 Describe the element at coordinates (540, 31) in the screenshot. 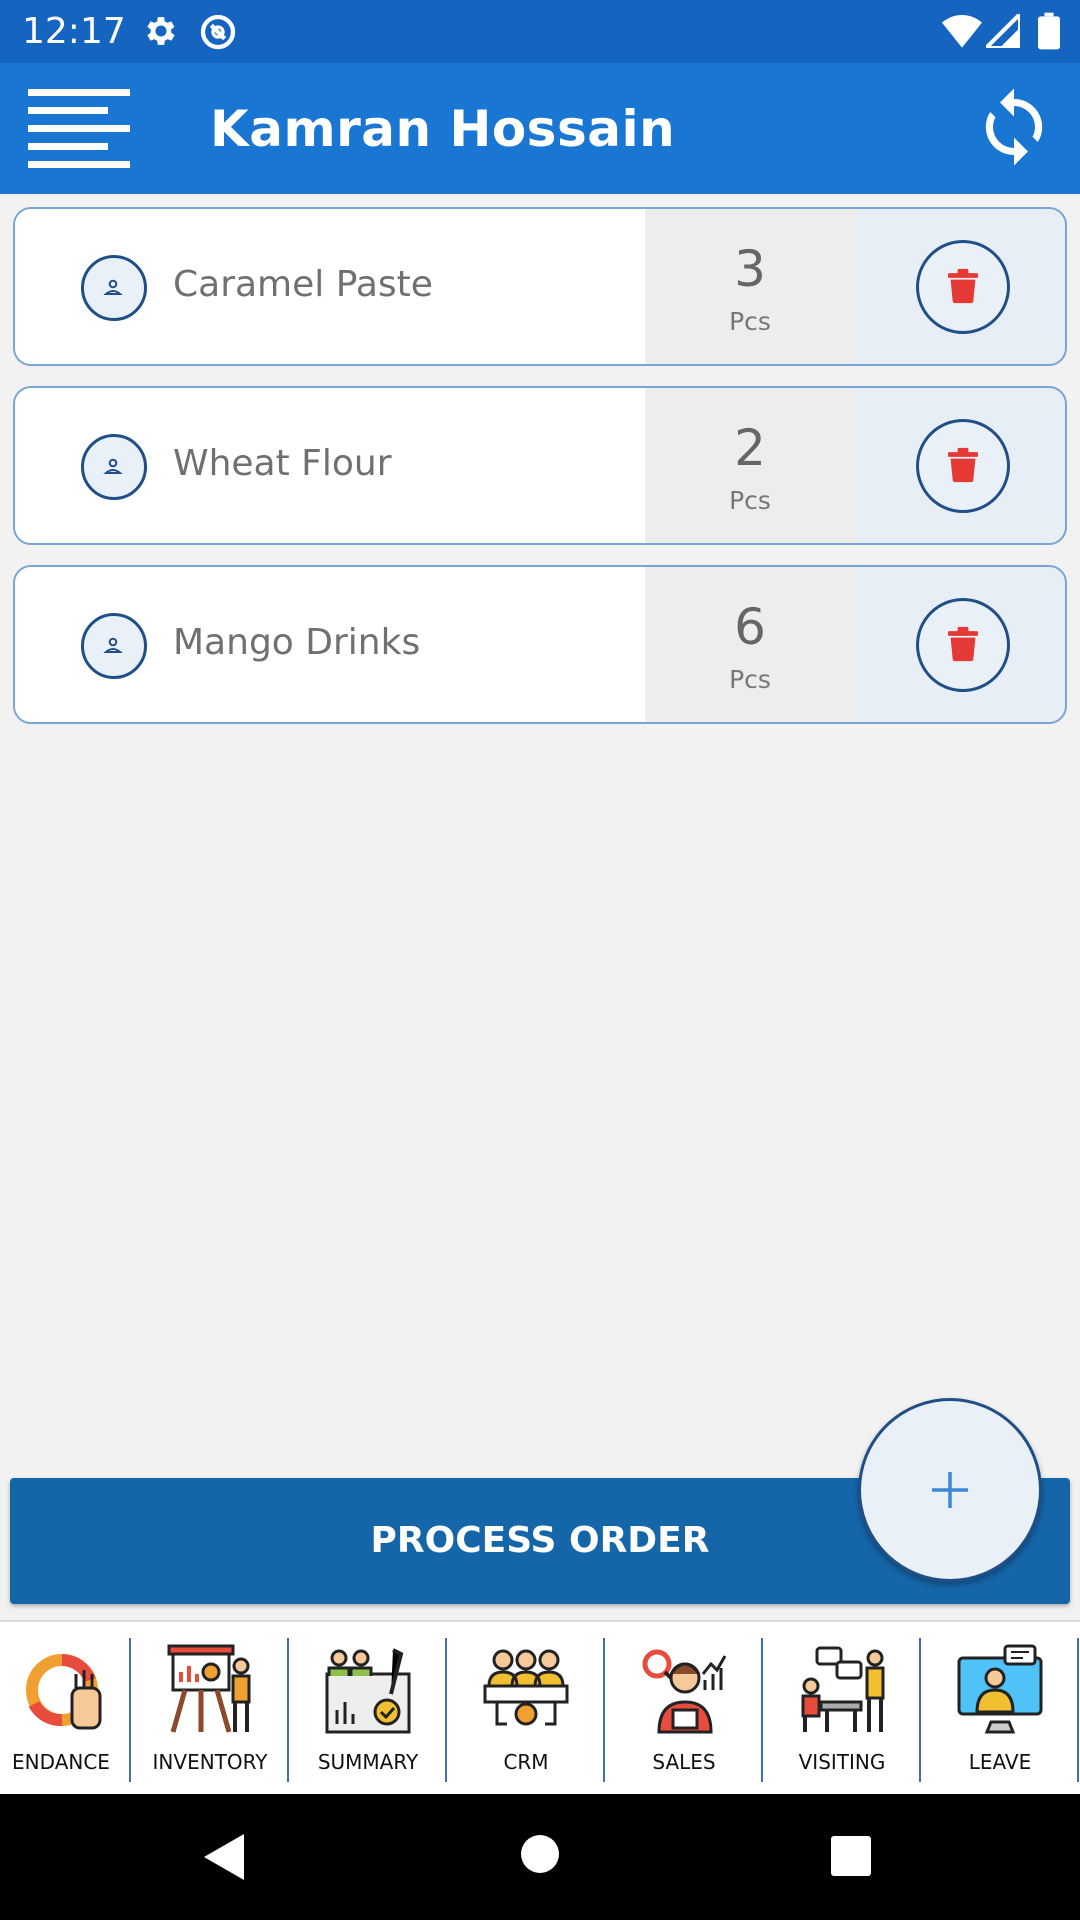

I see `status-bar: 12:17` at that location.